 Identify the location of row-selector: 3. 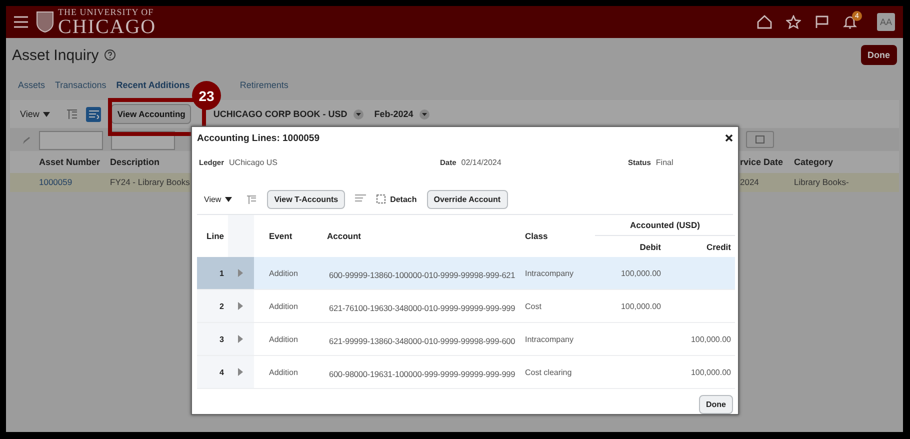
(212, 339).